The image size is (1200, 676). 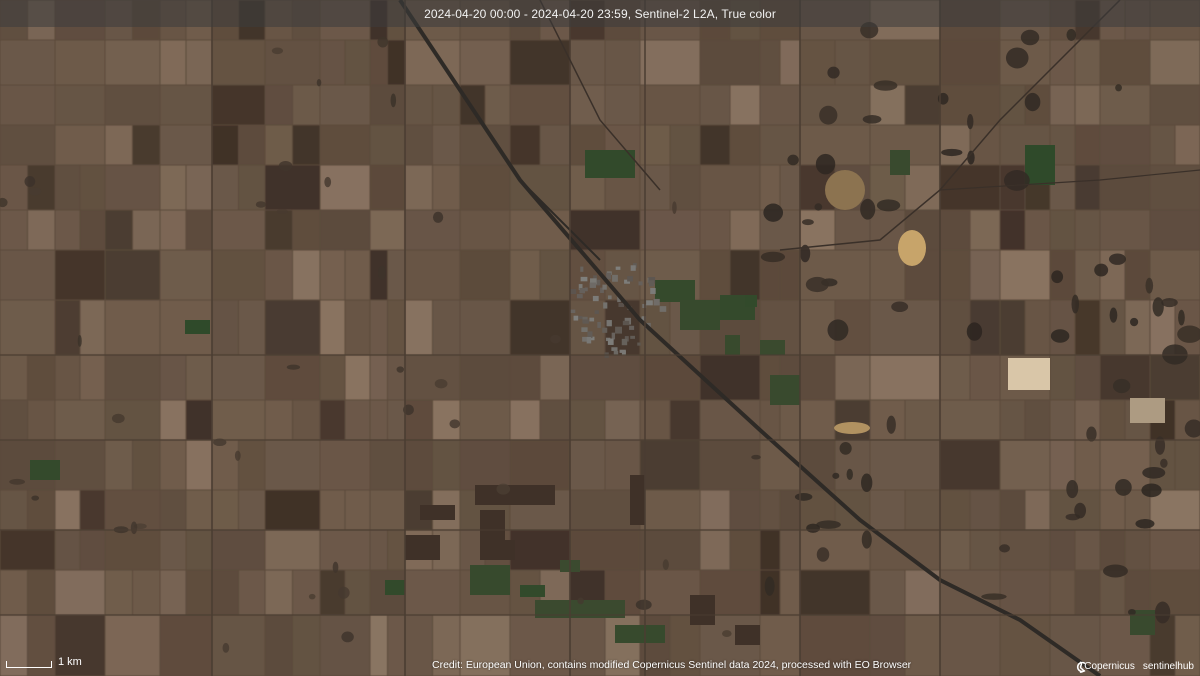 I want to click on copernicus-logo: Copernicus, so click(x=1106, y=667).